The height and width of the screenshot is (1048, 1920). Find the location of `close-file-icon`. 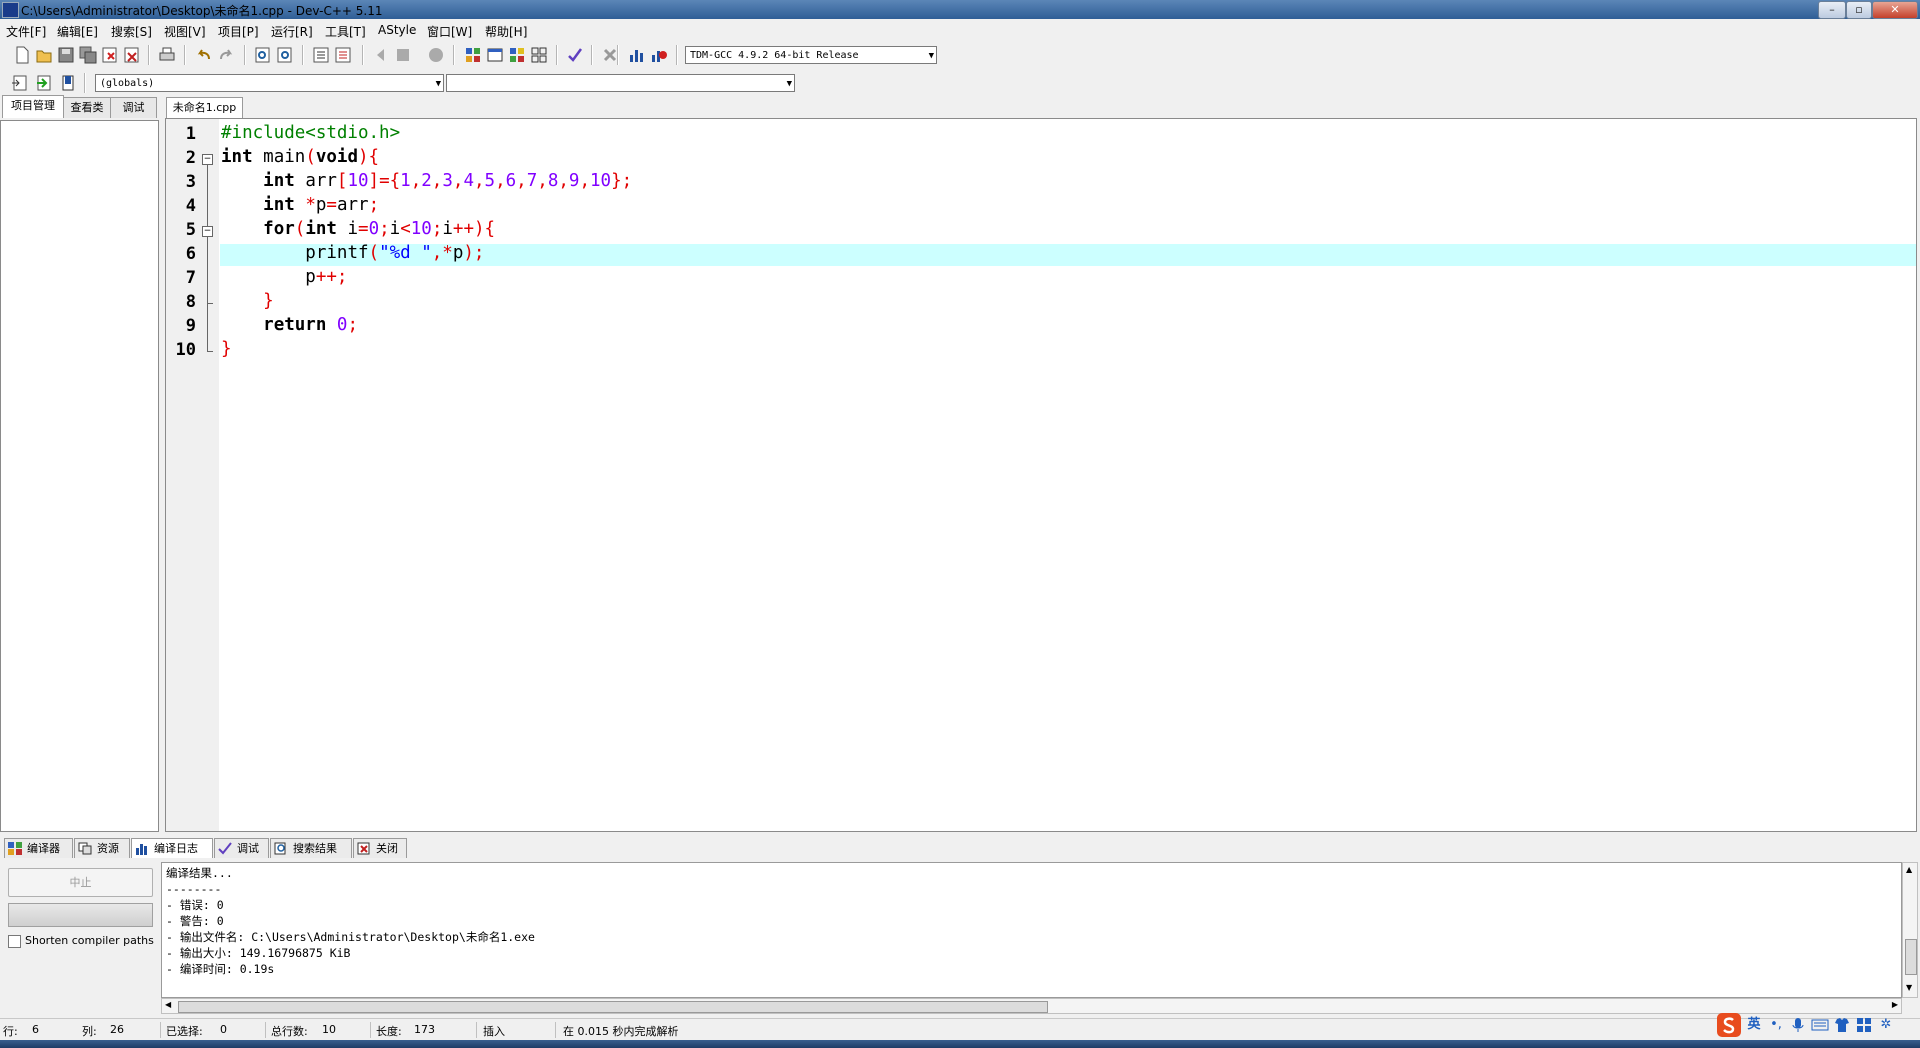

close-file-icon is located at coordinates (110, 55).